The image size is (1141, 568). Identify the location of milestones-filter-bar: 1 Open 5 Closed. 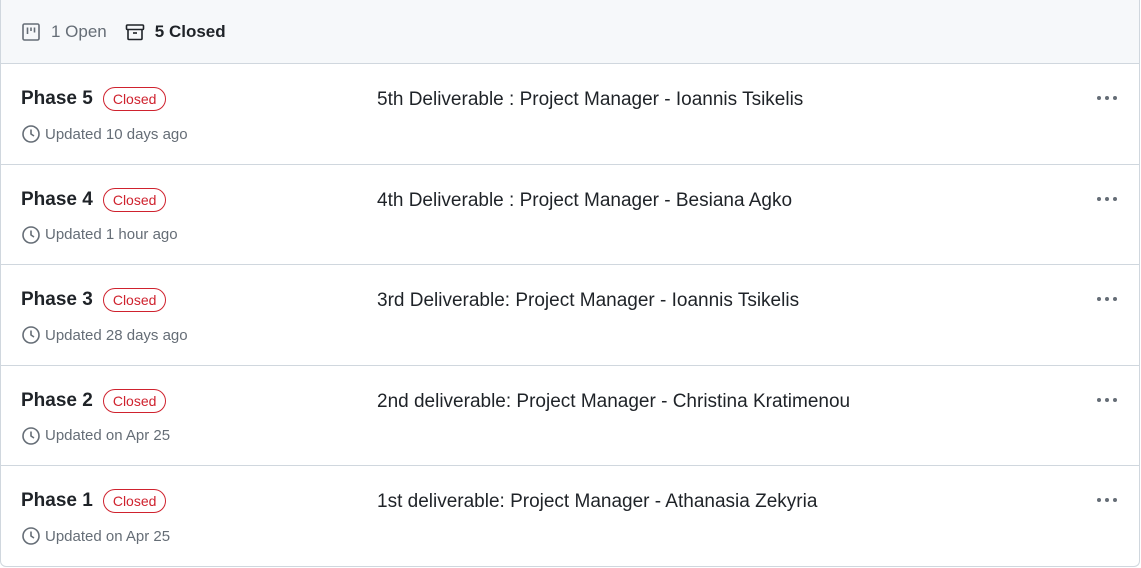
(570, 32).